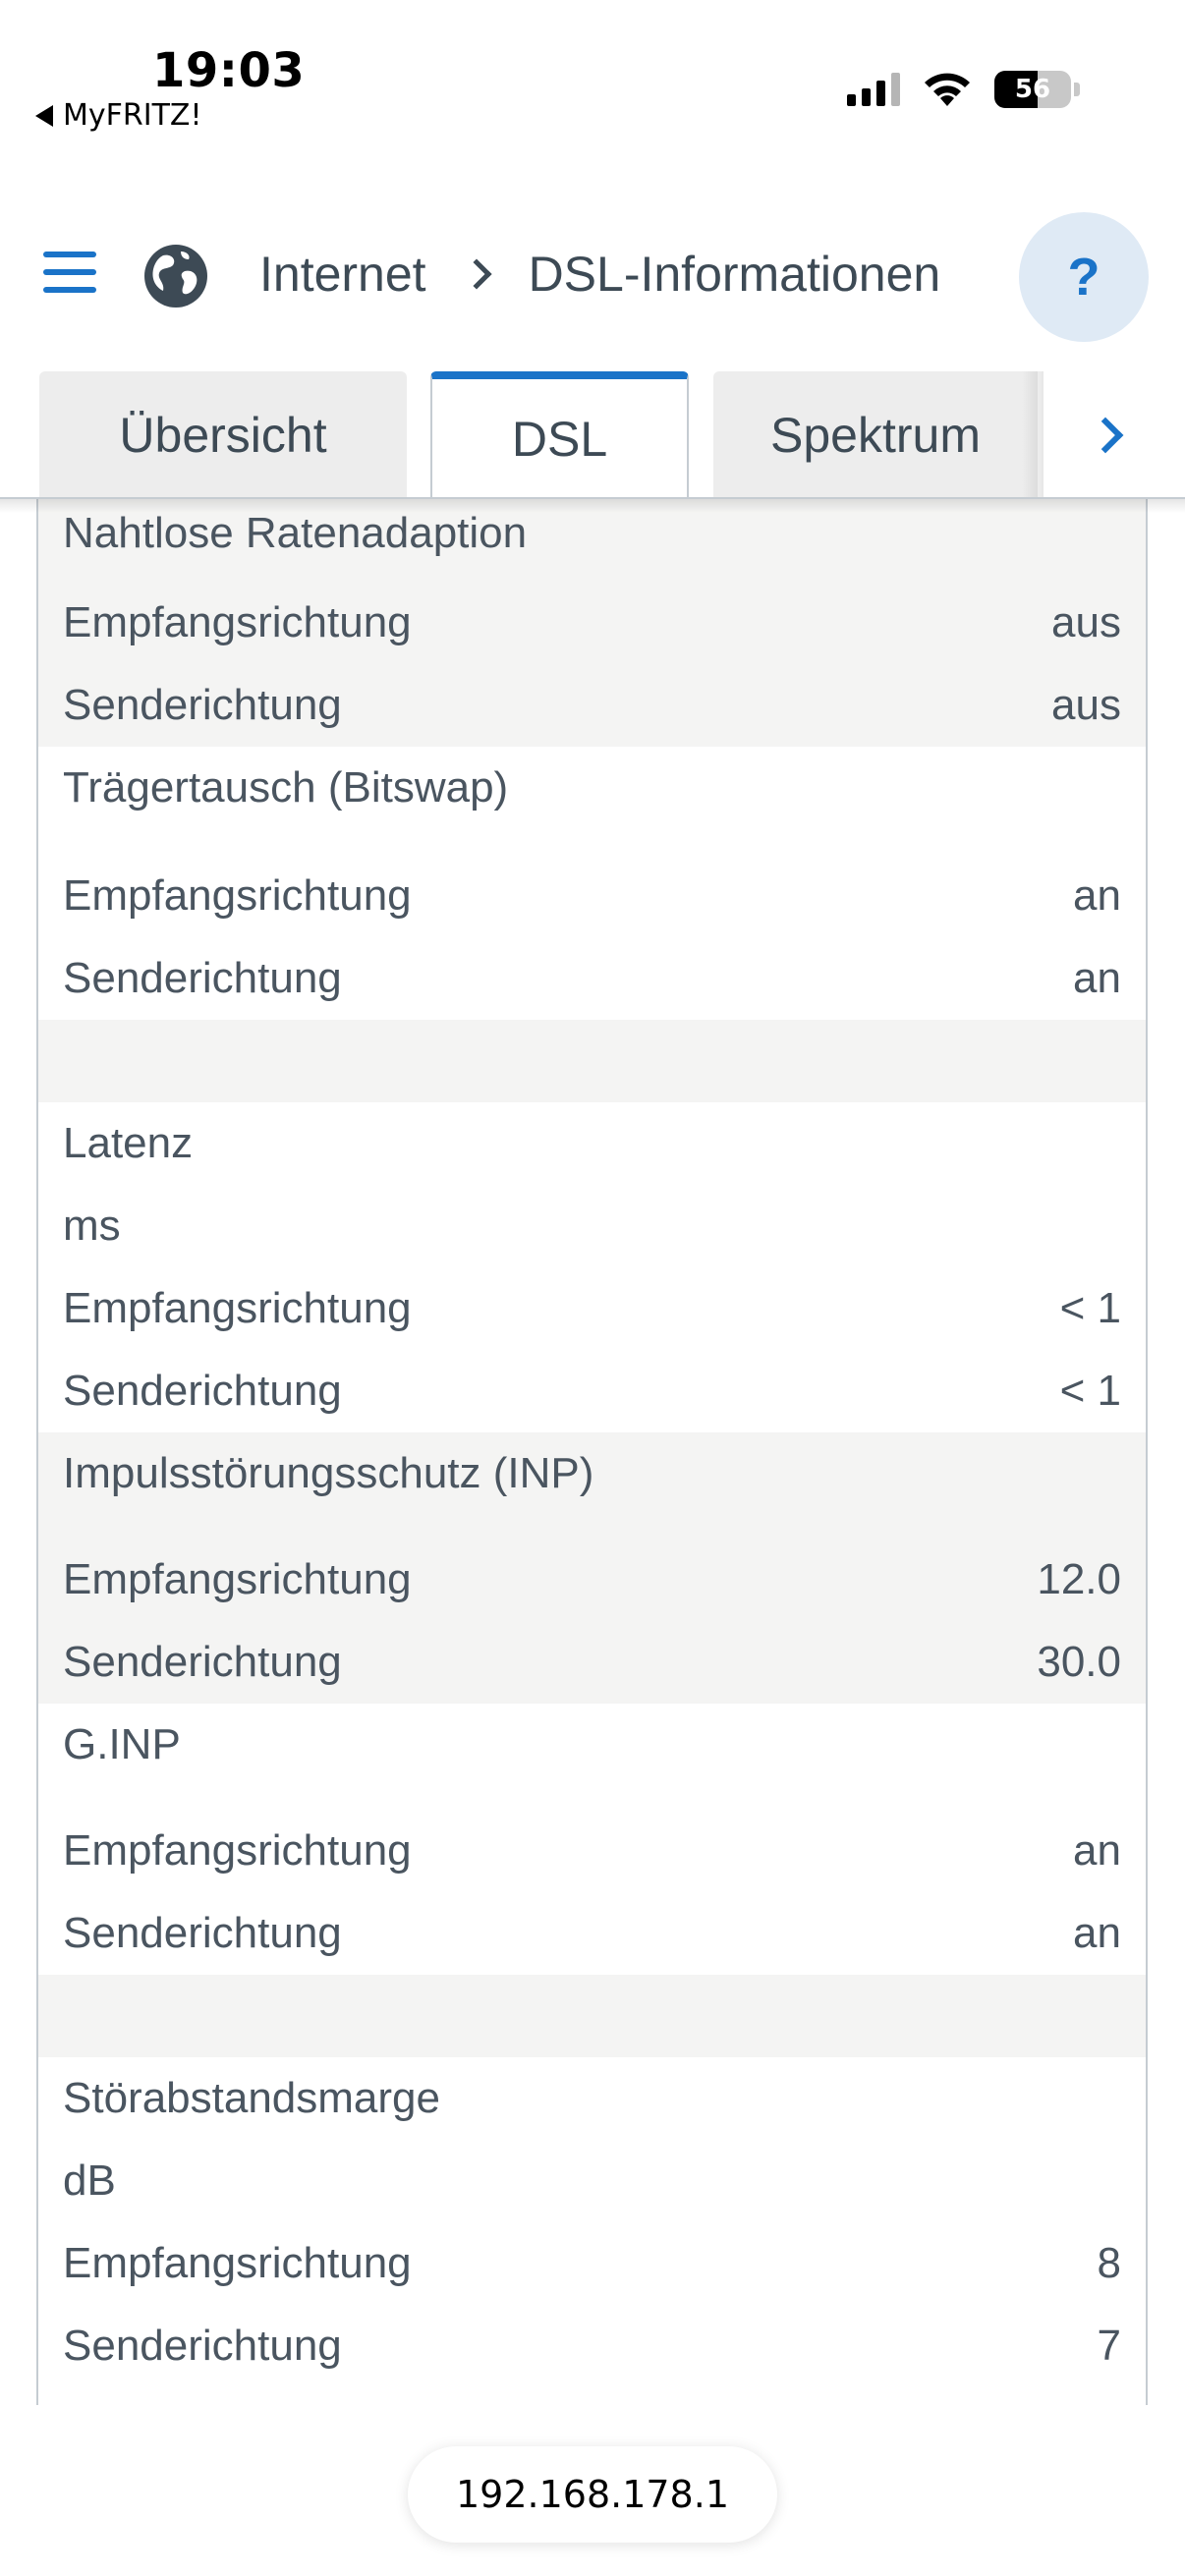 This screenshot has width=1185, height=2576. I want to click on status-icons: 56, so click(964, 89).